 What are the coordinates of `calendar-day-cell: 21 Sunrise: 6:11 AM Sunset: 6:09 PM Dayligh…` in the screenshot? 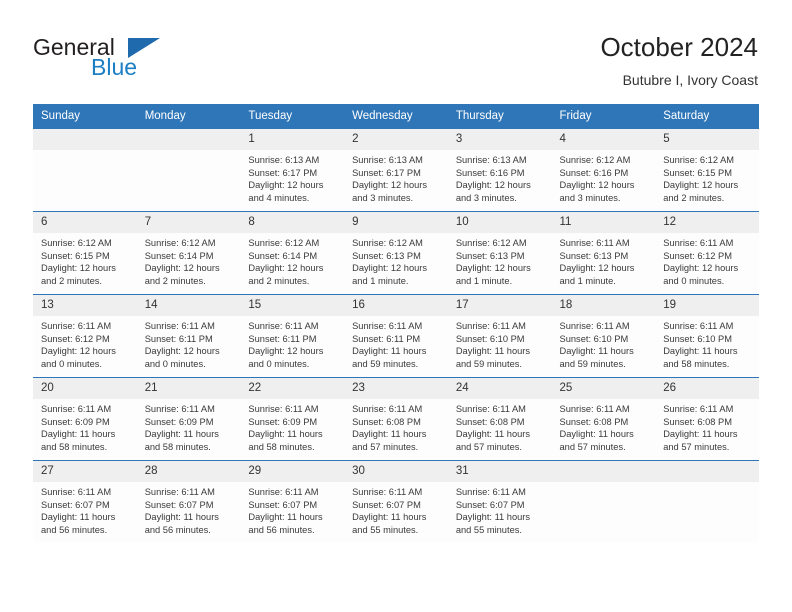 It's located at (188, 419).